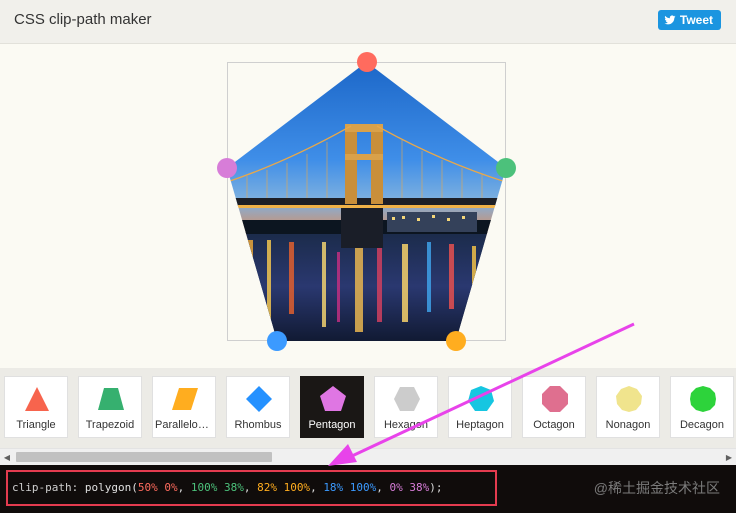  What do you see at coordinates (406, 425) in the screenshot?
I see `shape-label: Hexagon` at bounding box center [406, 425].